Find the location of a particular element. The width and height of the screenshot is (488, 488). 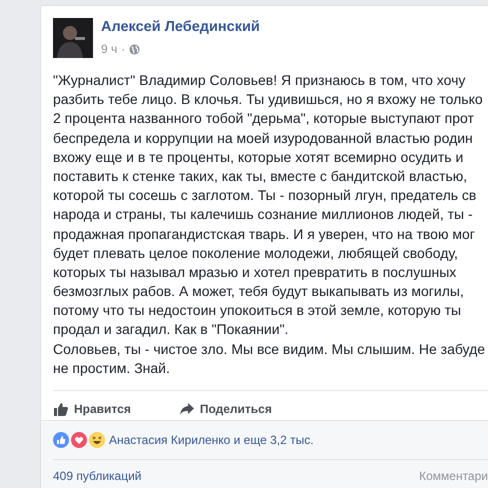

post-text-line: вхожу еще и в те проценты, которые хотят всемирно осудить и is located at coordinates (258, 157).